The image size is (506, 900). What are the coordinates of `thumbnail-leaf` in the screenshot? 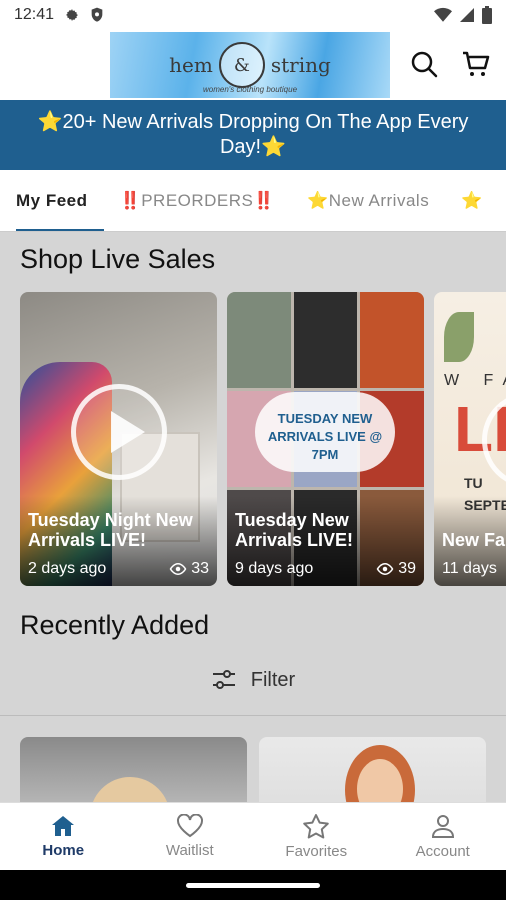 It's located at (459, 337).